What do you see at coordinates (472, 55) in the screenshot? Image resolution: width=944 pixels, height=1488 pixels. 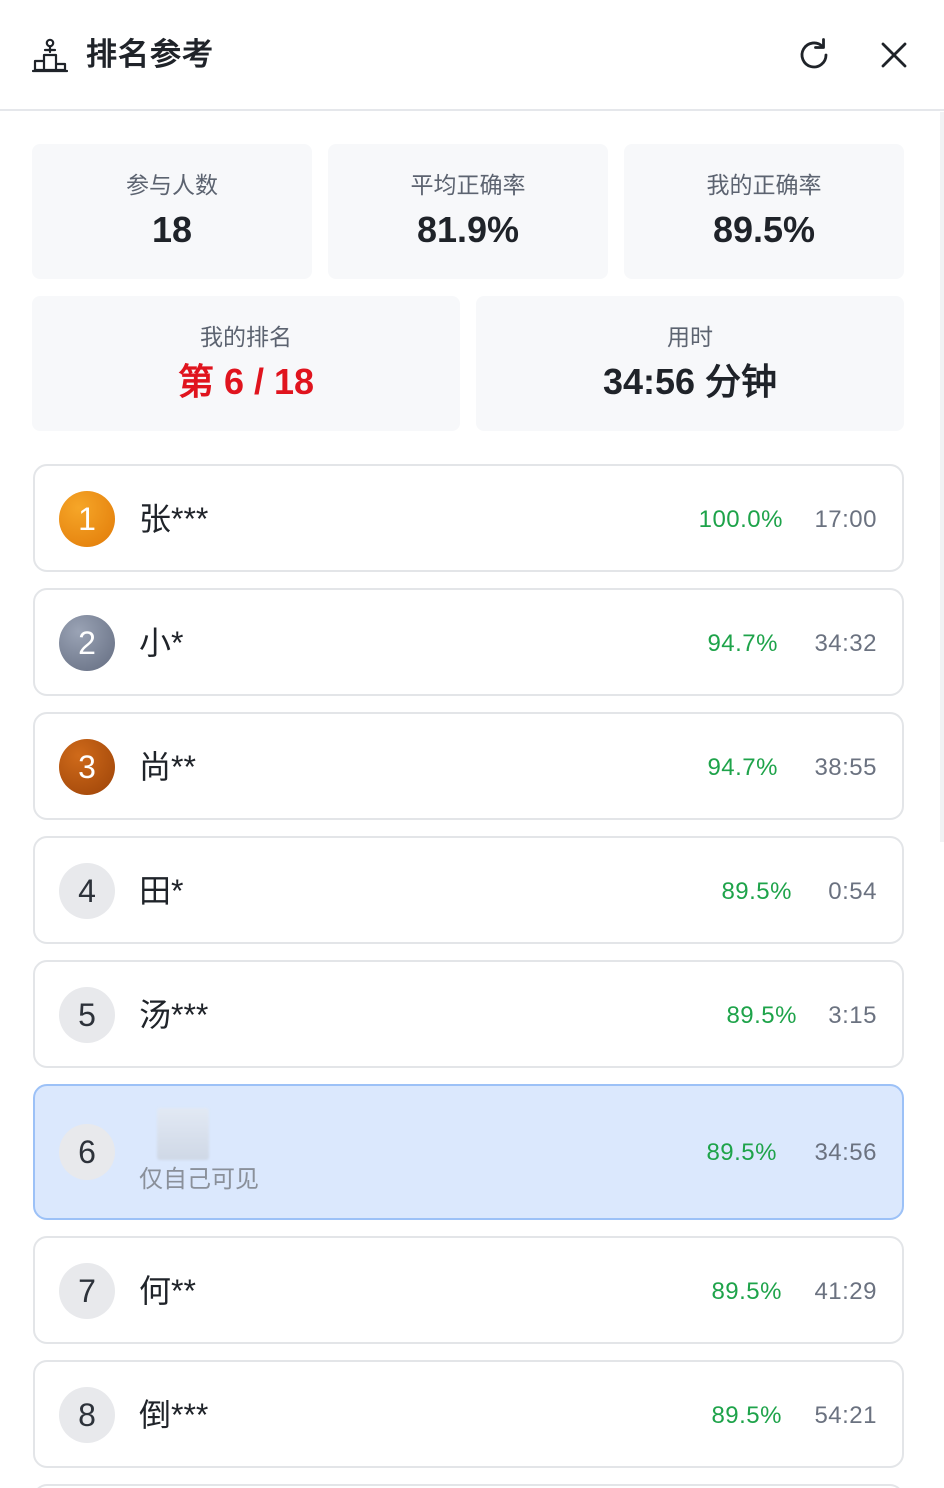 I see `panel-header: 排名参考` at bounding box center [472, 55].